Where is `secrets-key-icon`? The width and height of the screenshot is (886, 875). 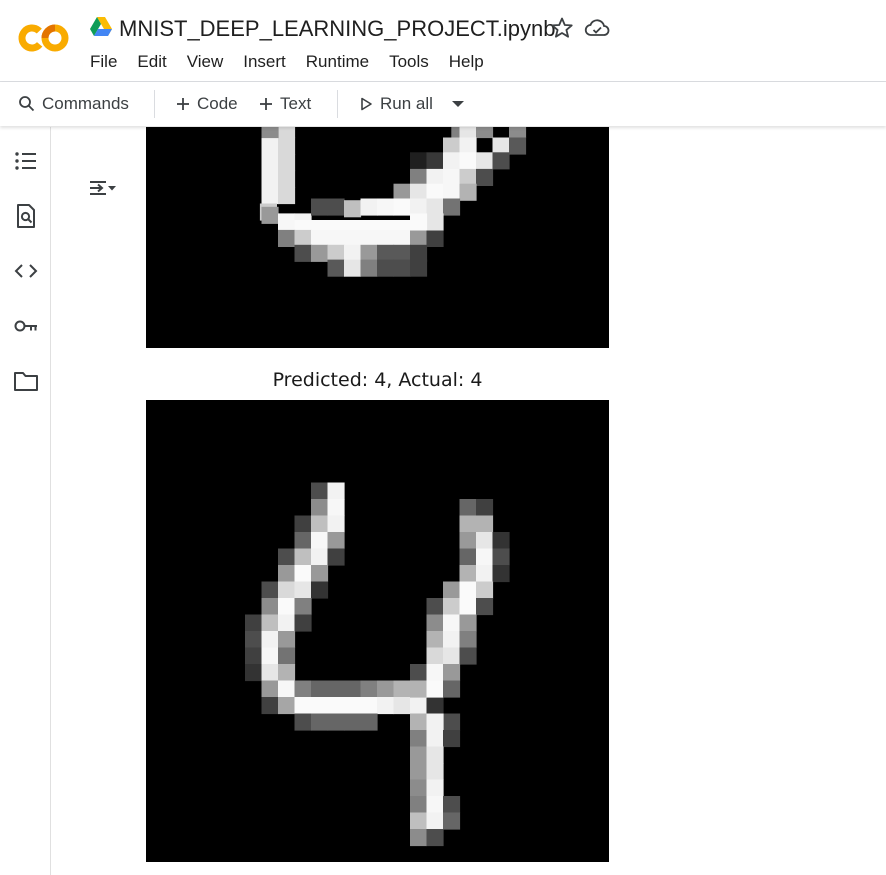 secrets-key-icon is located at coordinates (26, 326).